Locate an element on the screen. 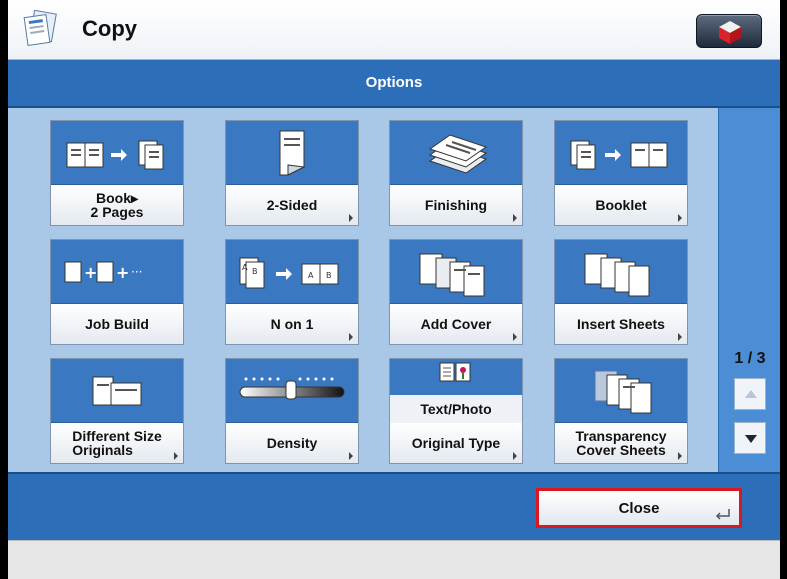 Image resolution: width=787 pixels, height=579 pixels. enter-return-icon is located at coordinates (722, 514).